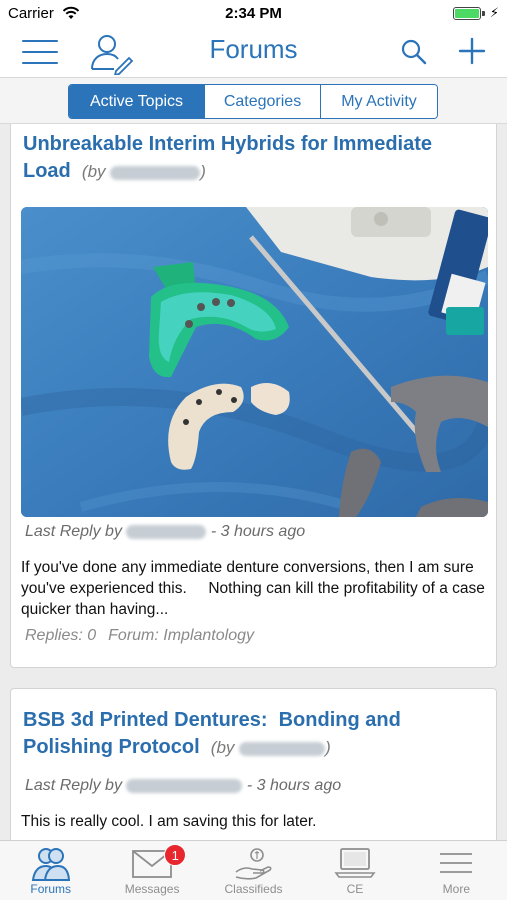  Describe the element at coordinates (61, 635) in the screenshot. I see `replies-count: Replies: 0` at that location.